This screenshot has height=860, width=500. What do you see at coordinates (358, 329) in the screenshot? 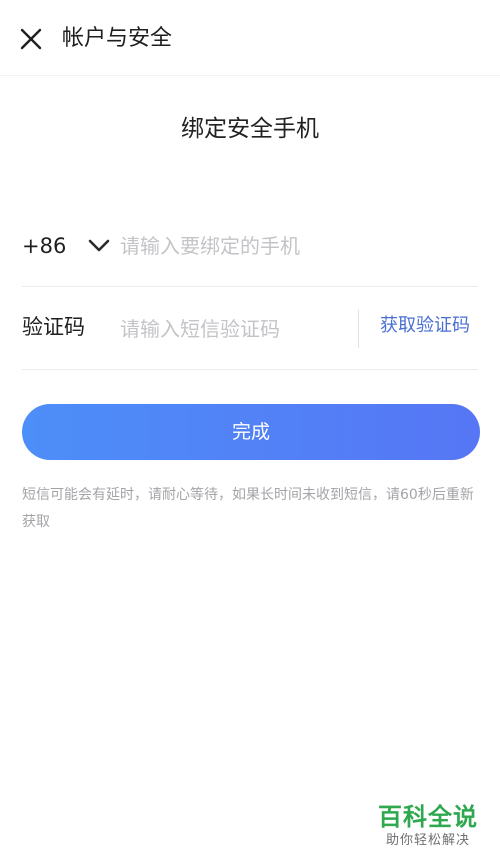
I see `divider` at bounding box center [358, 329].